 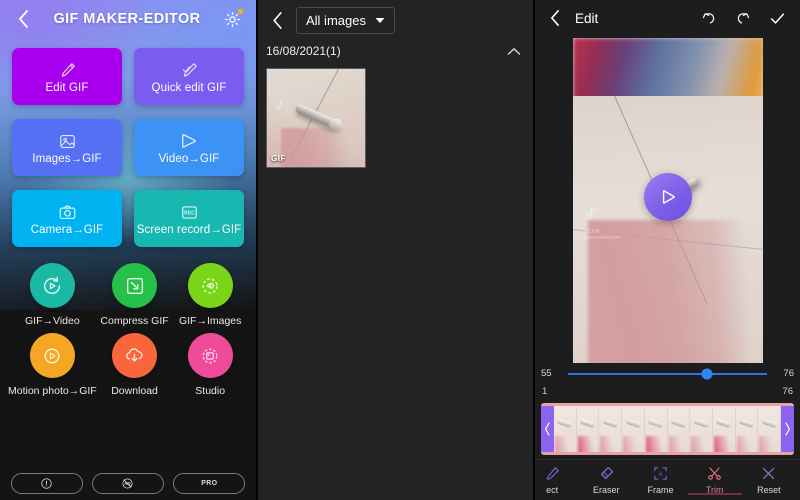 What do you see at coordinates (606, 473) in the screenshot?
I see `eraser-icon` at bounding box center [606, 473].